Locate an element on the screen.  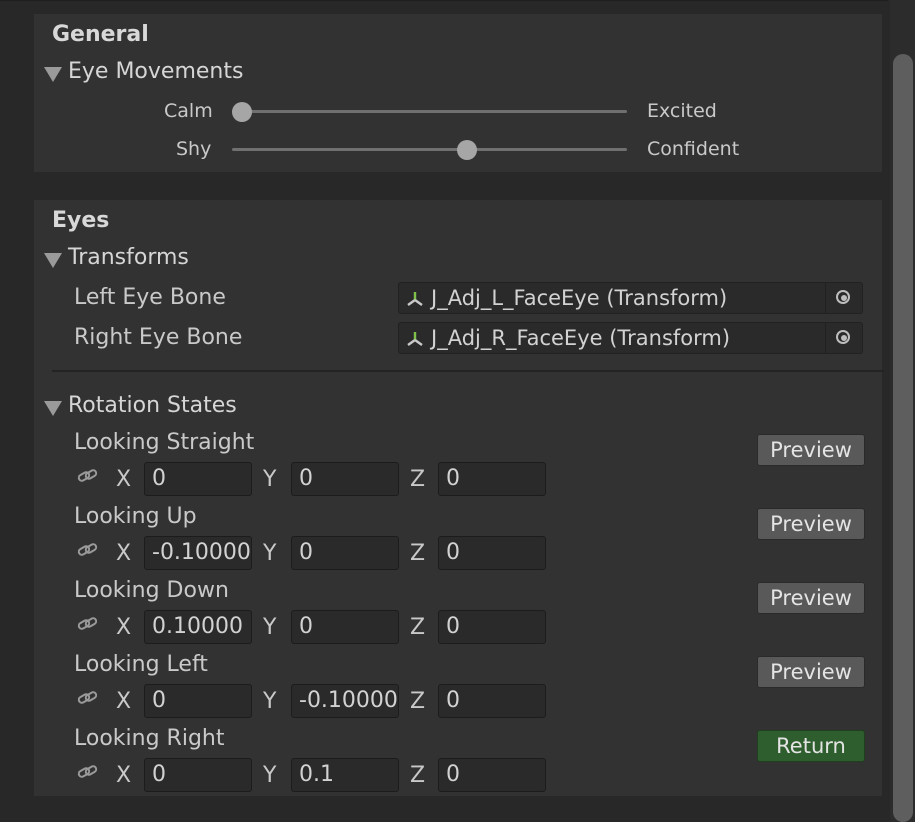
shy-confident-slider-track is located at coordinates (429, 149).